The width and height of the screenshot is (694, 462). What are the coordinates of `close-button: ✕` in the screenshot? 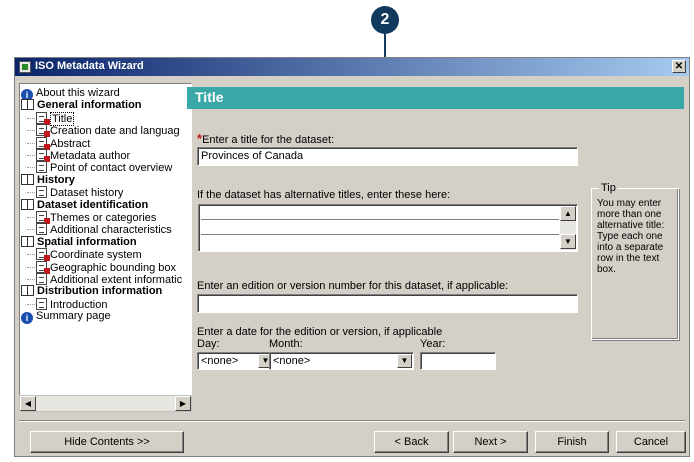 It's located at (679, 66).